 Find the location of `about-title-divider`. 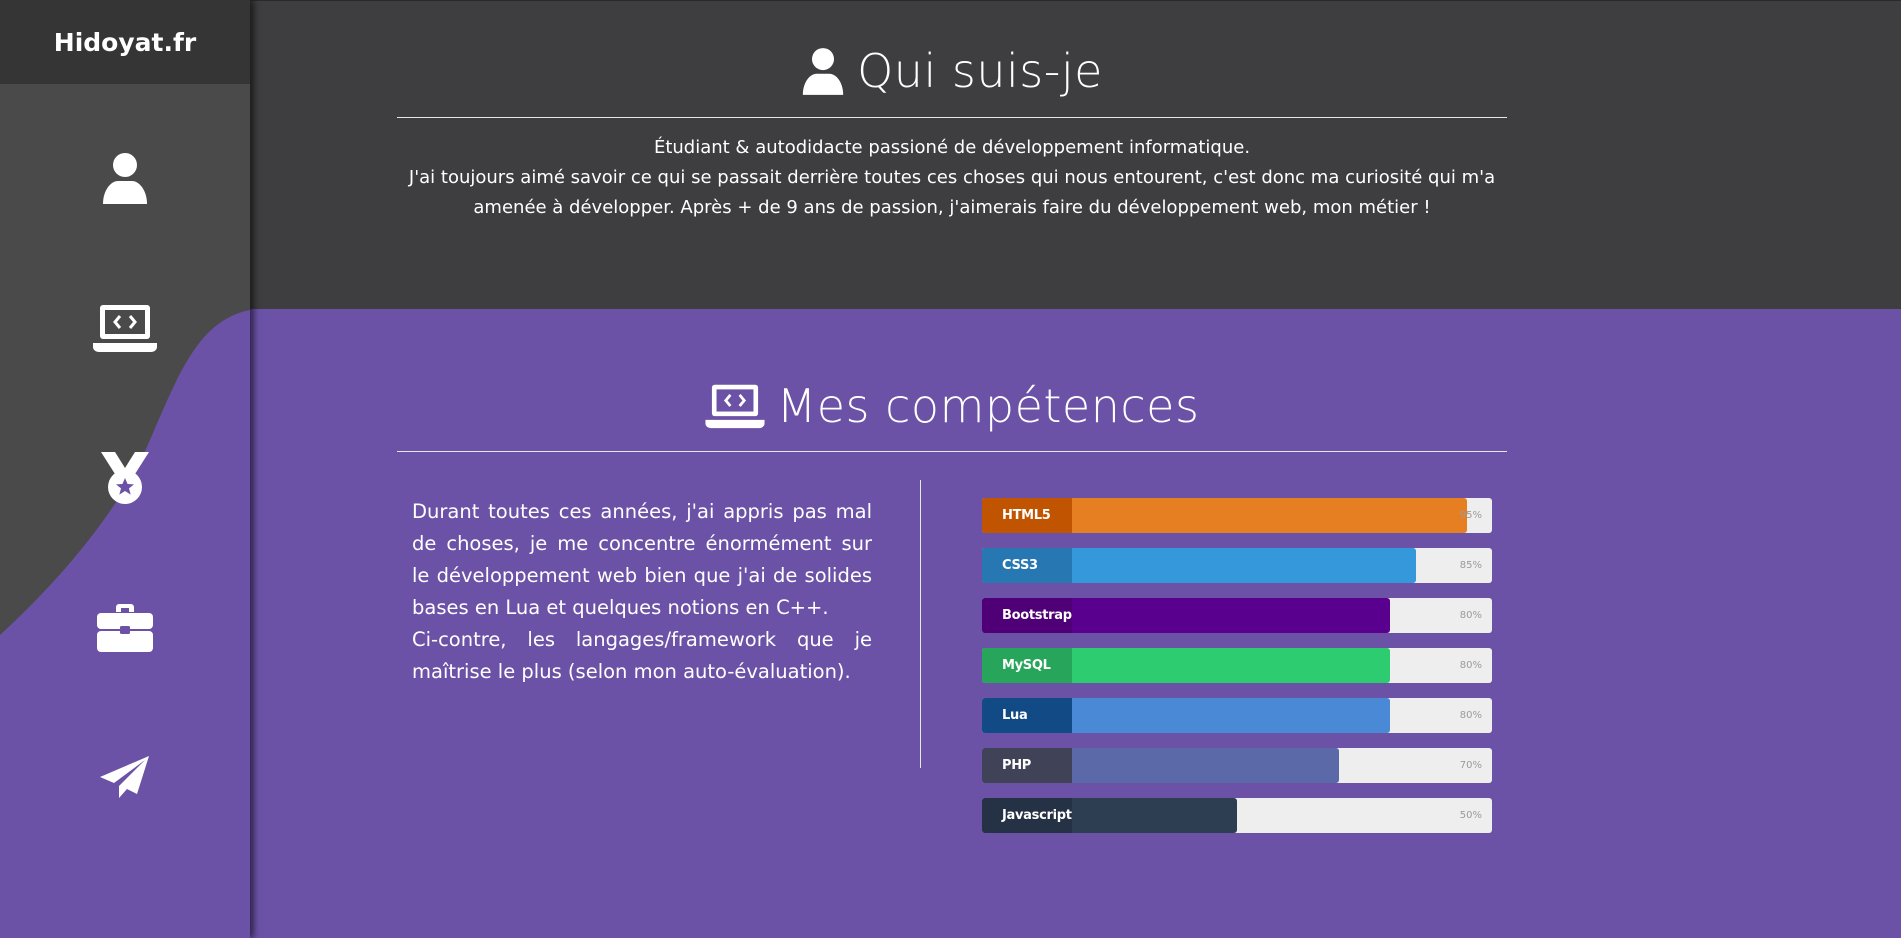

about-title-divider is located at coordinates (952, 117).